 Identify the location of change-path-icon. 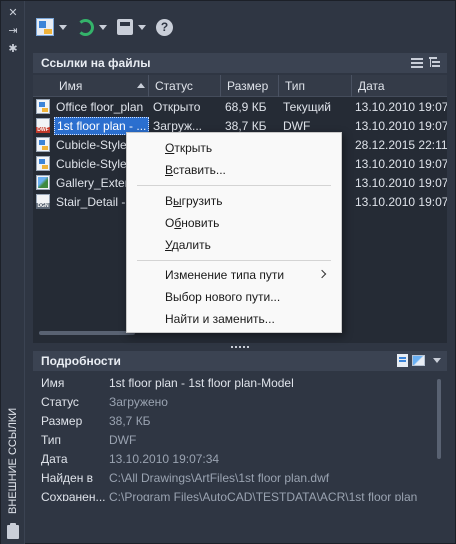
(125, 27).